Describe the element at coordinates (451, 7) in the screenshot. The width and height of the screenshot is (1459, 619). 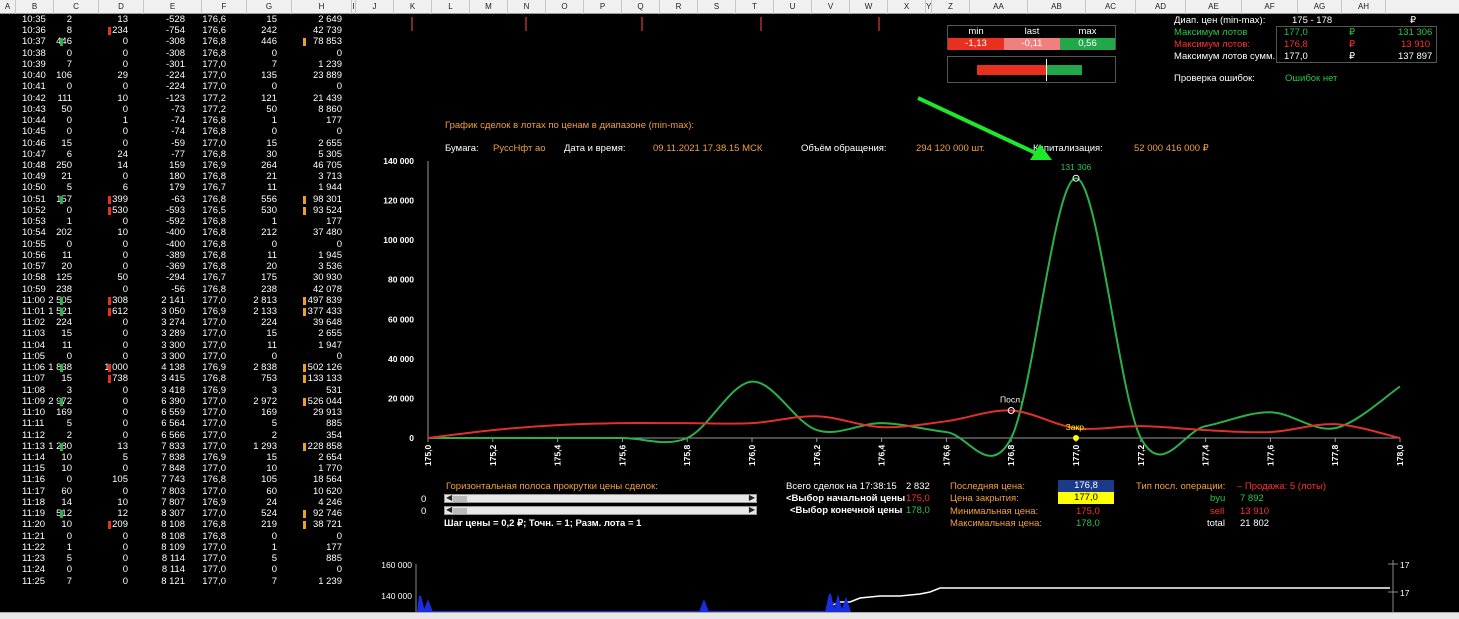
I see `column-header-l: L` at that location.